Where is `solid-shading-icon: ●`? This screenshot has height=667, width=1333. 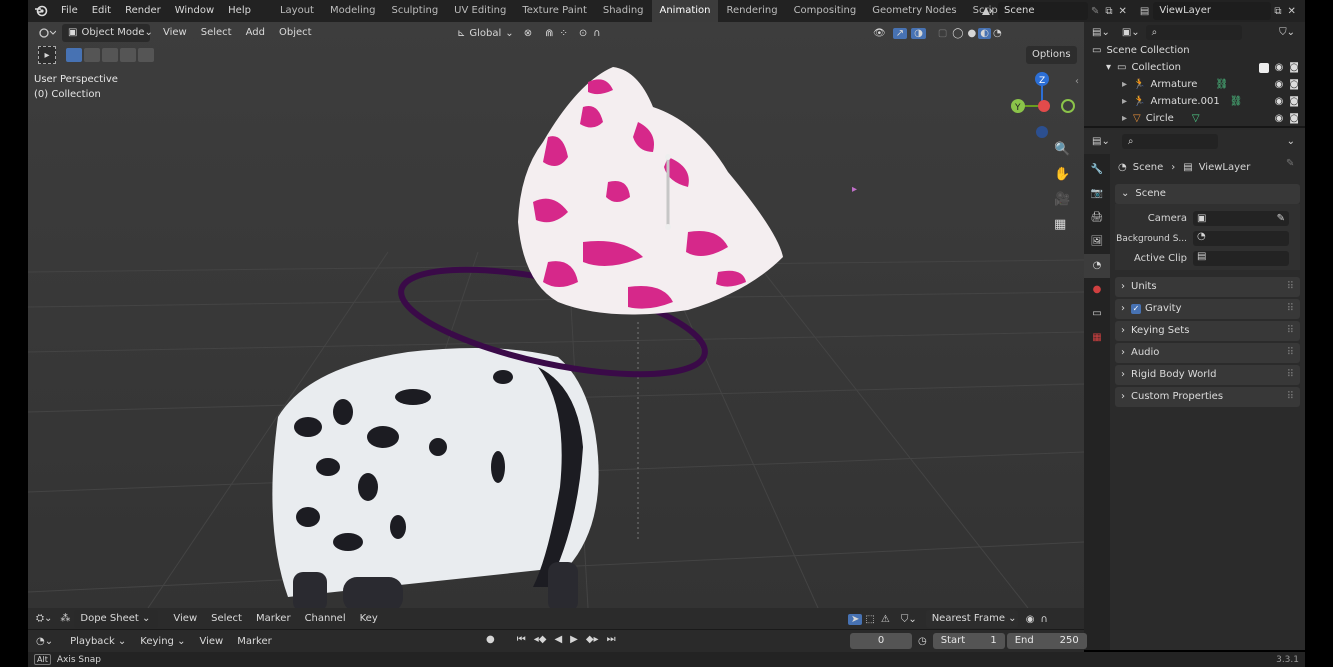
solid-shading-icon: ● is located at coordinates (971, 33).